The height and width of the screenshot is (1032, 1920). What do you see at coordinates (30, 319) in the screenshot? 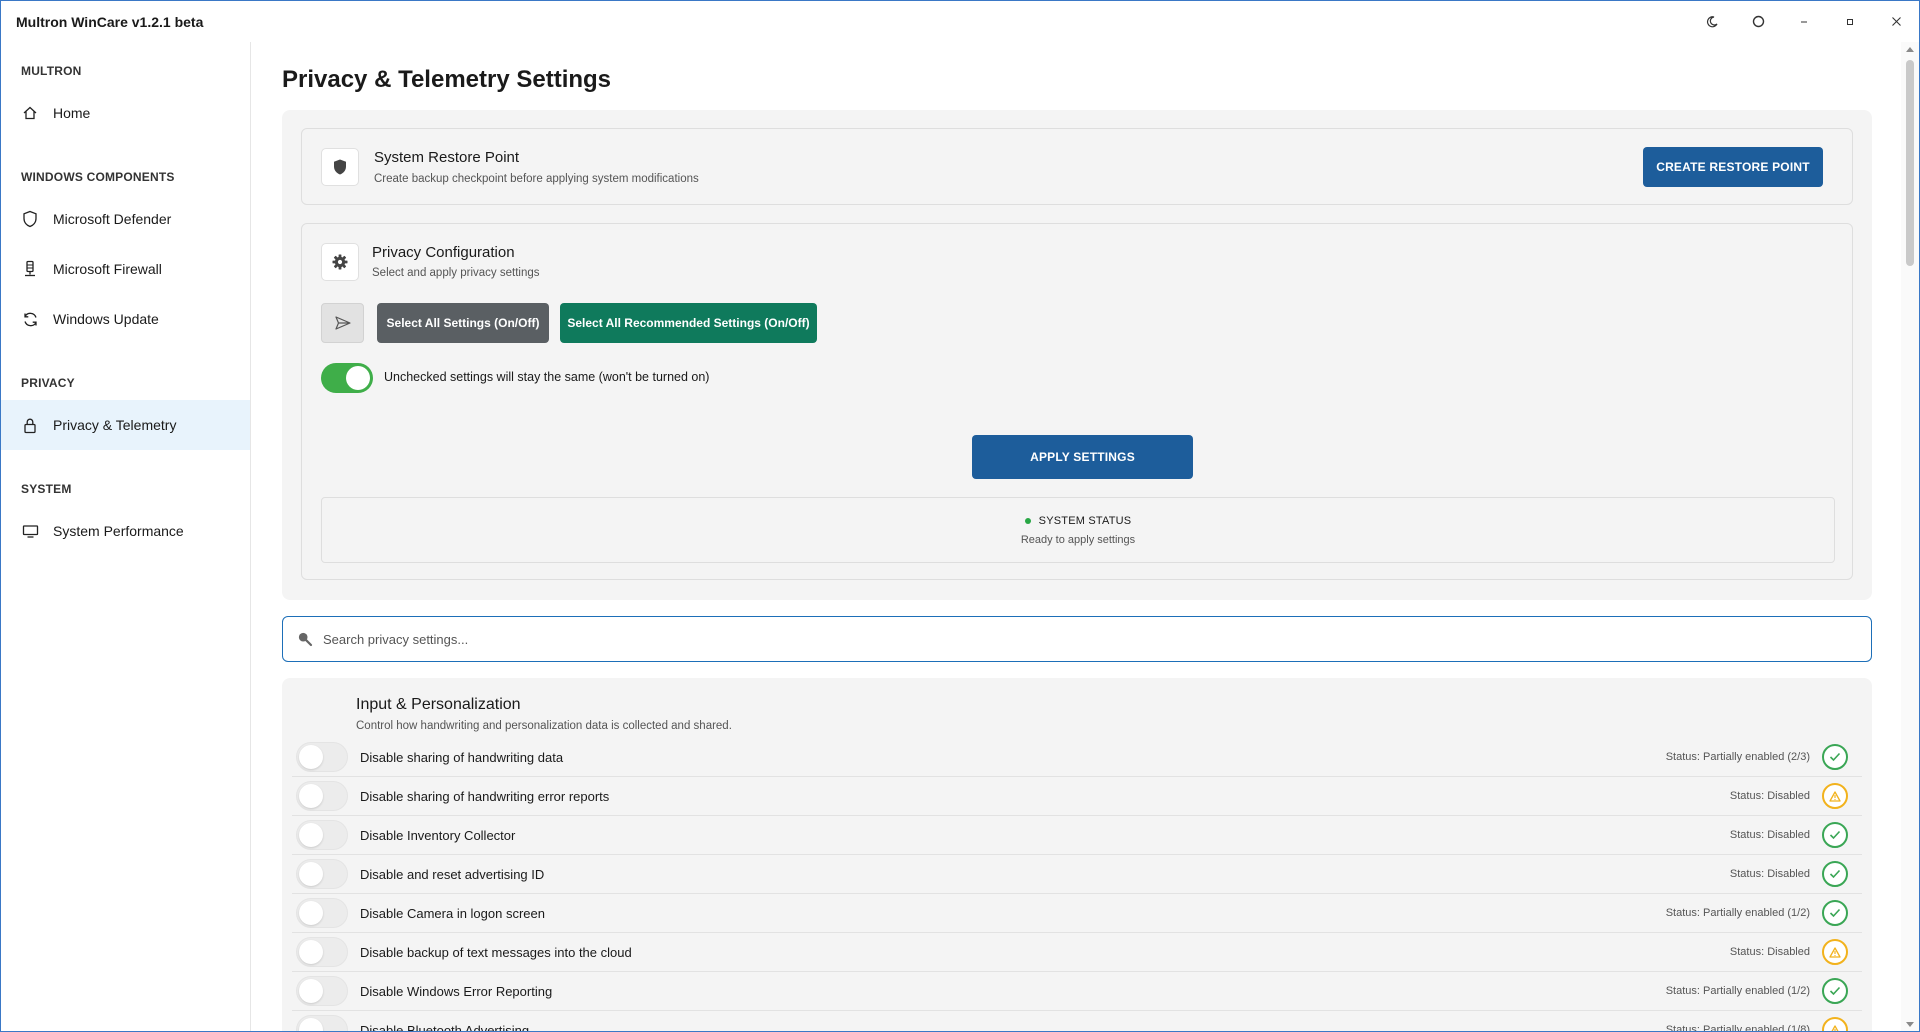
I see `refresh-icon` at bounding box center [30, 319].